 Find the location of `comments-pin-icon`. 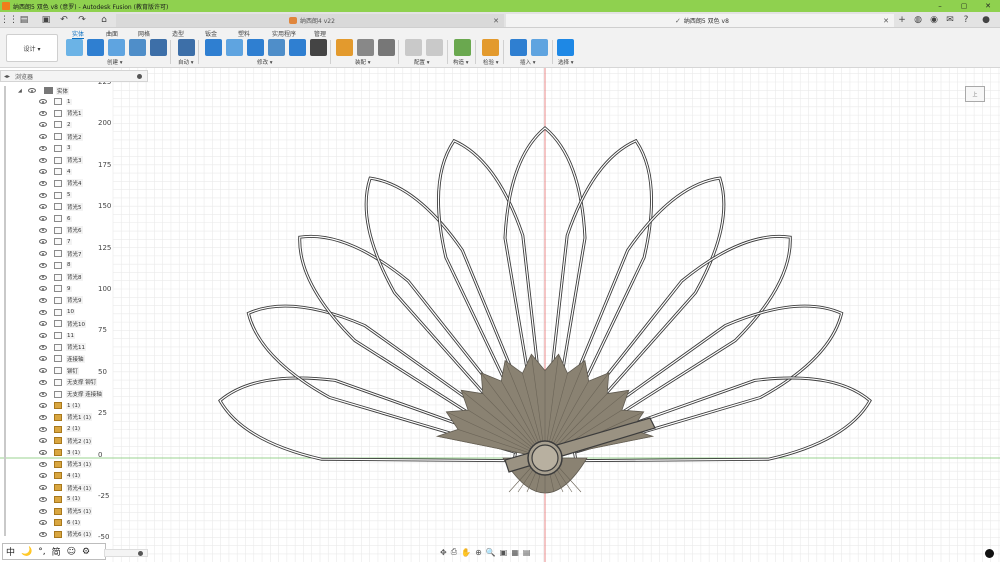

comments-pin-icon is located at coordinates (140, 553).